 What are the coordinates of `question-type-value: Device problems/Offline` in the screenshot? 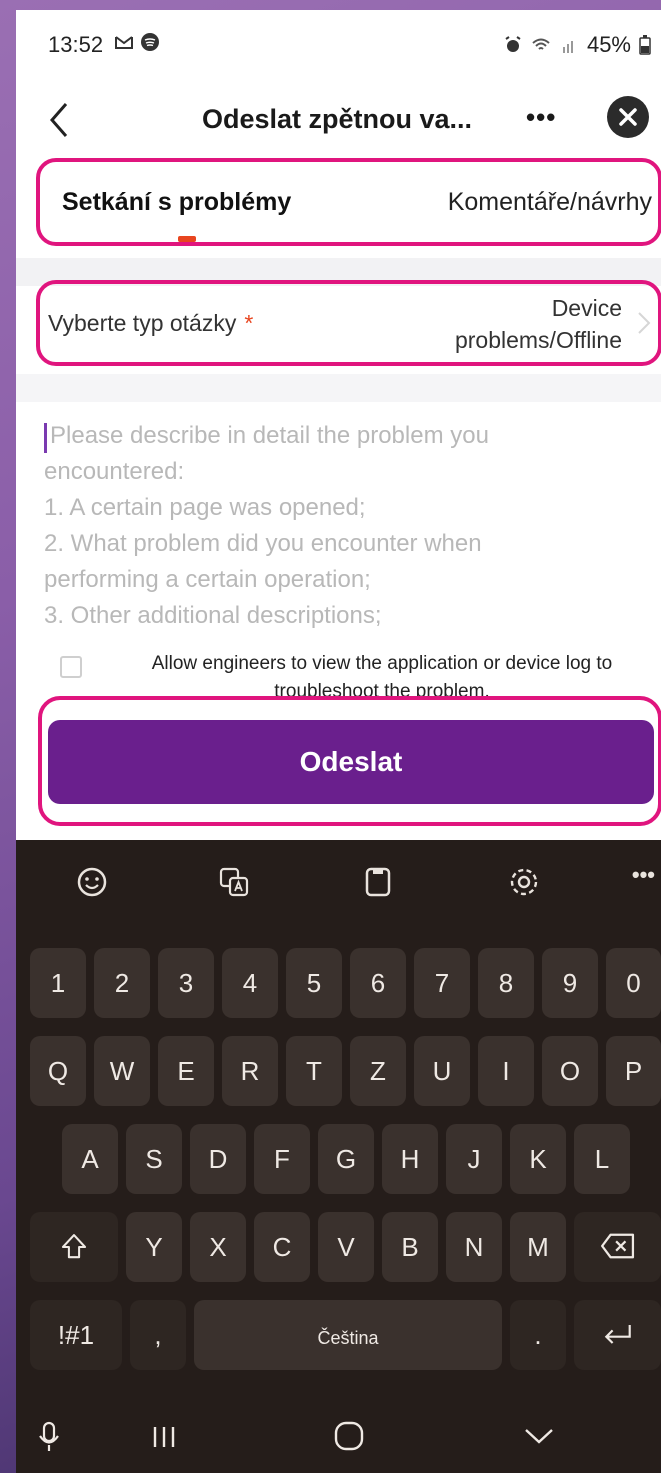 It's located at (538, 324).